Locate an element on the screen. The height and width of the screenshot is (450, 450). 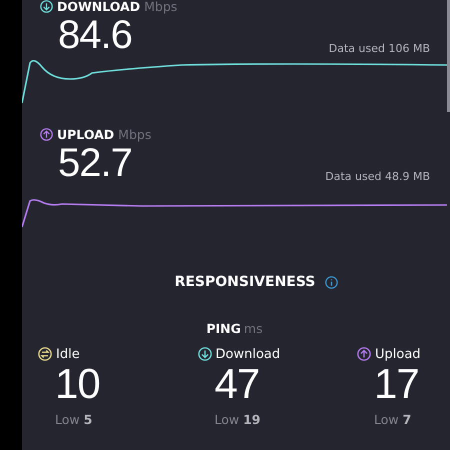
ping-label: Idle is located at coordinates (68, 354).